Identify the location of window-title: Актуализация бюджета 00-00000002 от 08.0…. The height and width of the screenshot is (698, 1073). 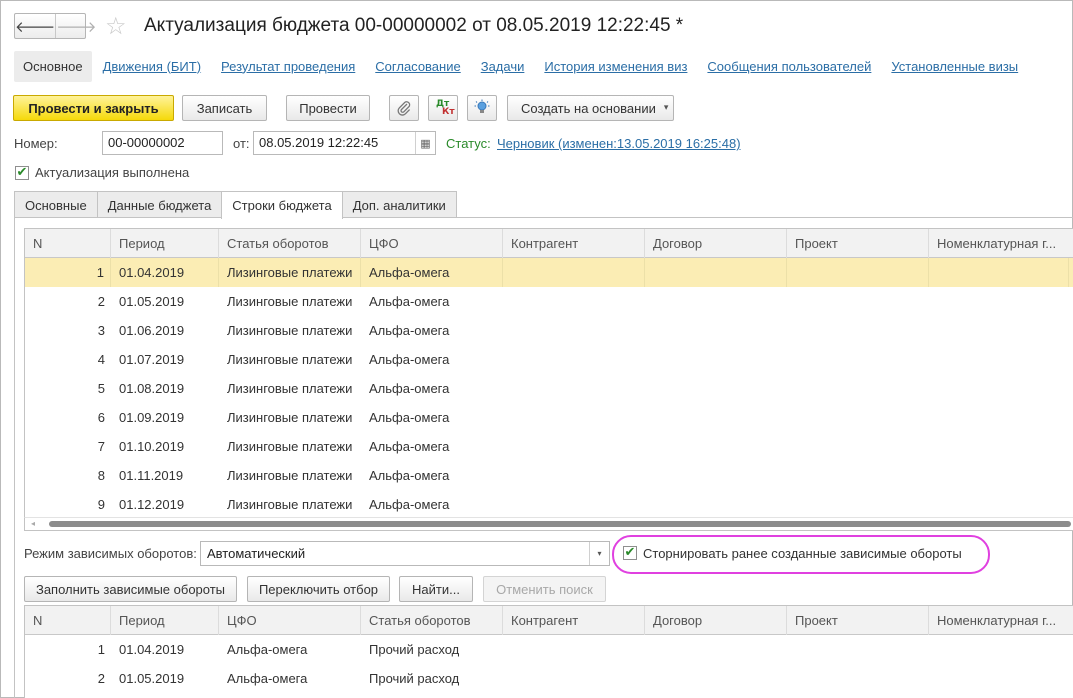
(414, 25).